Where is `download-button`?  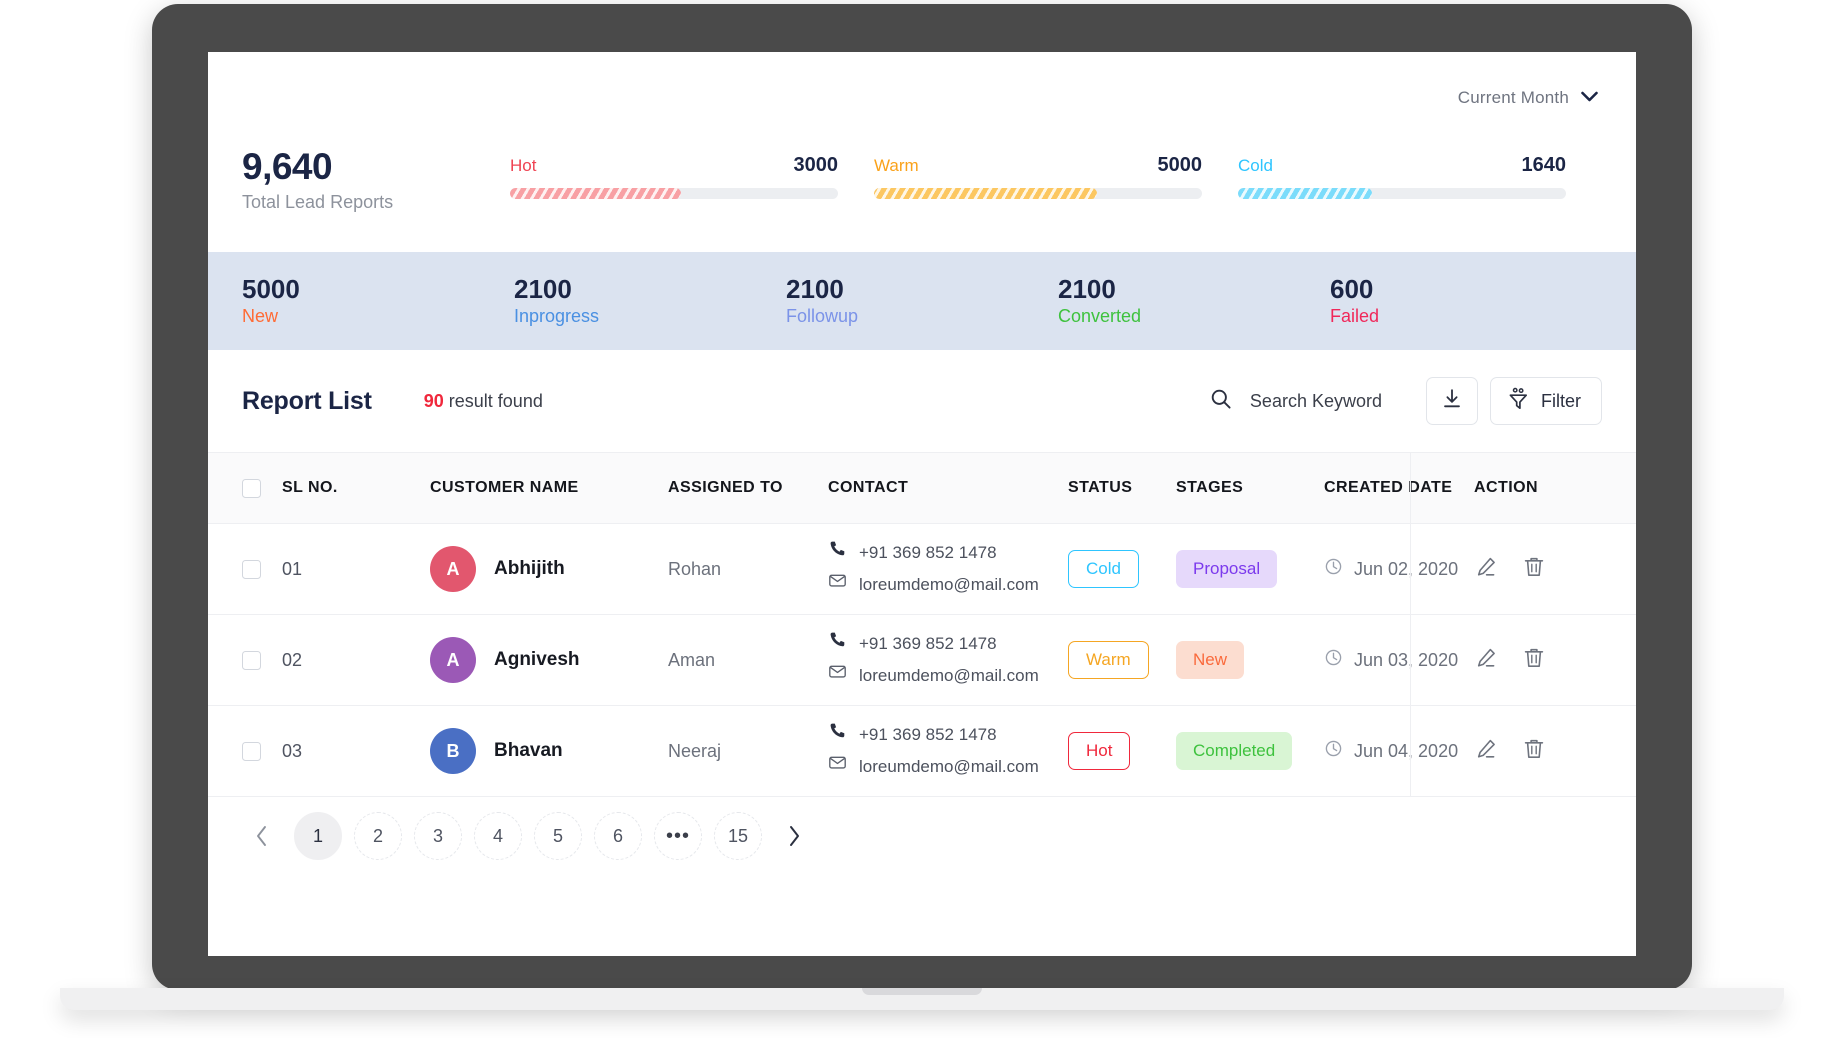 download-button is located at coordinates (1452, 401).